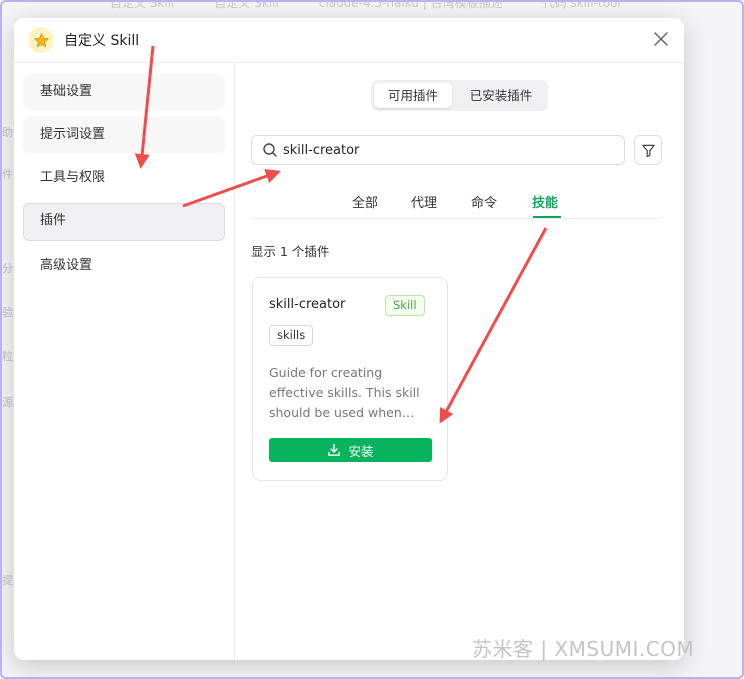 Image resolution: width=744 pixels, height=679 pixels. What do you see at coordinates (334, 449) in the screenshot?
I see `download-icon` at bounding box center [334, 449].